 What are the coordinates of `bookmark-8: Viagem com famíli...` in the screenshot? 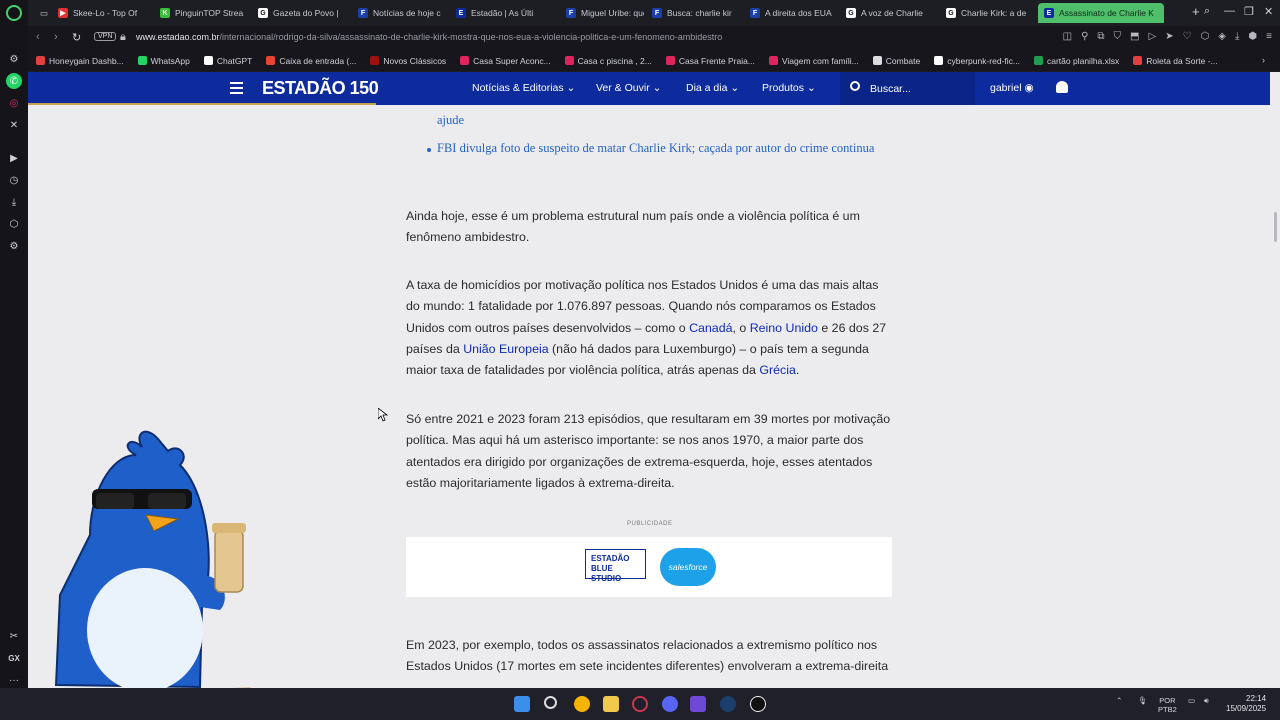 It's located at (813, 61).